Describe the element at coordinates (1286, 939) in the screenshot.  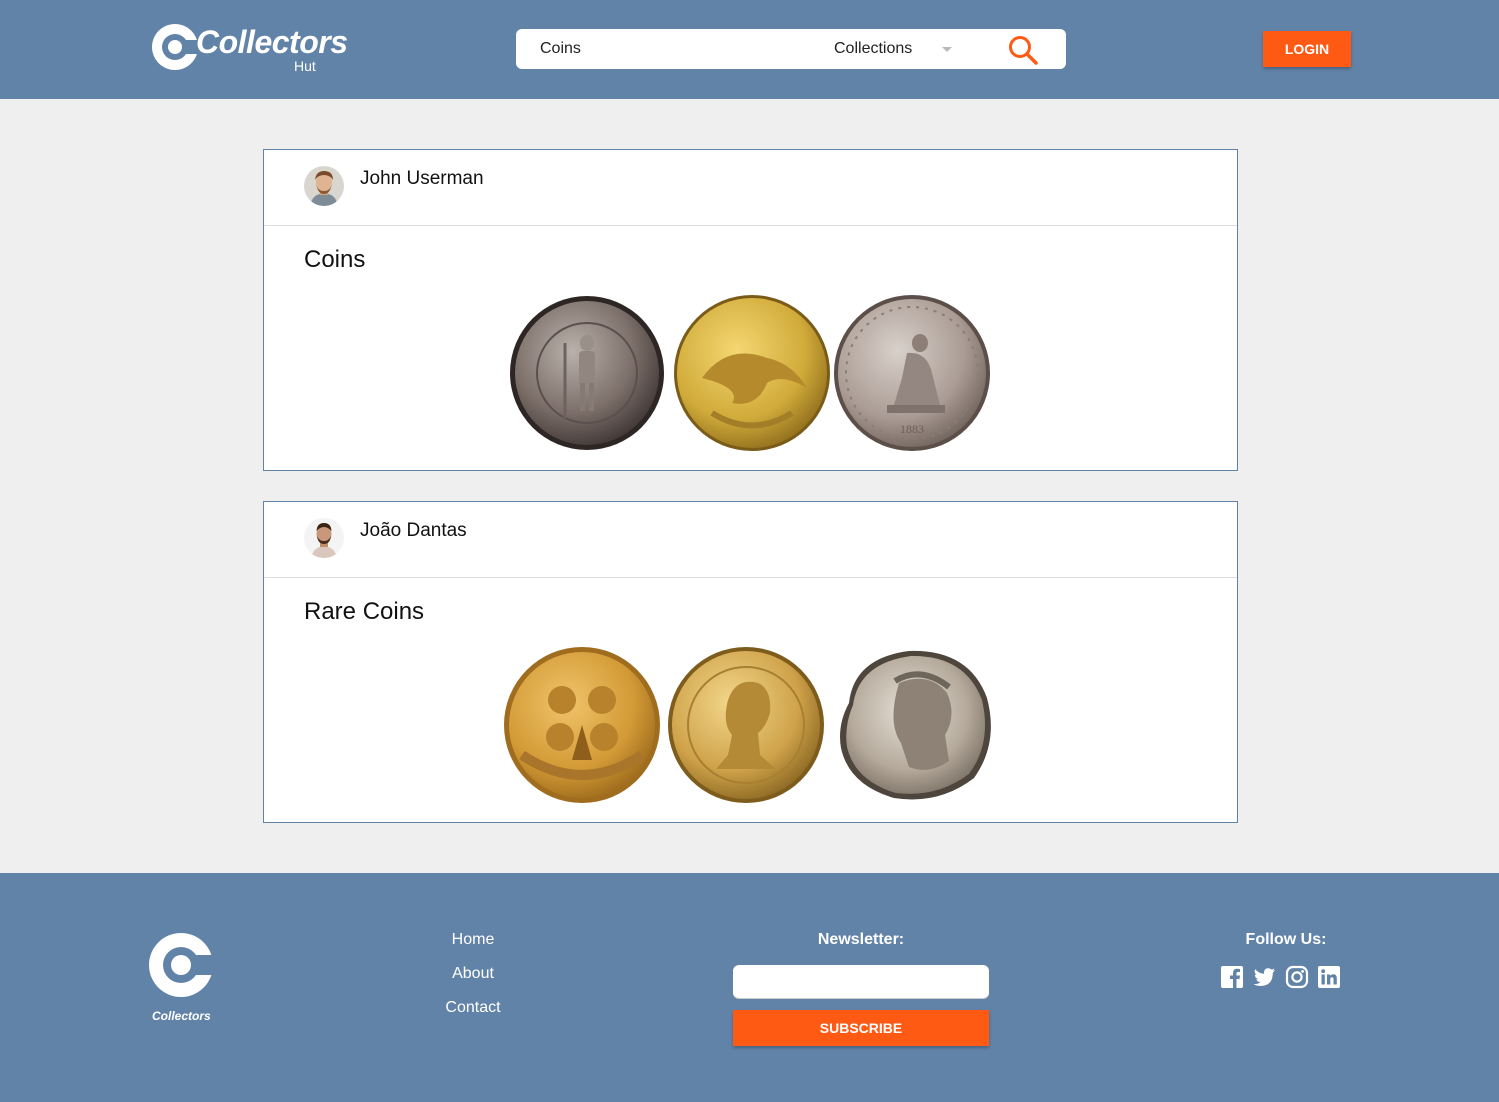
I see `follow-label: Follow Us:` at that location.